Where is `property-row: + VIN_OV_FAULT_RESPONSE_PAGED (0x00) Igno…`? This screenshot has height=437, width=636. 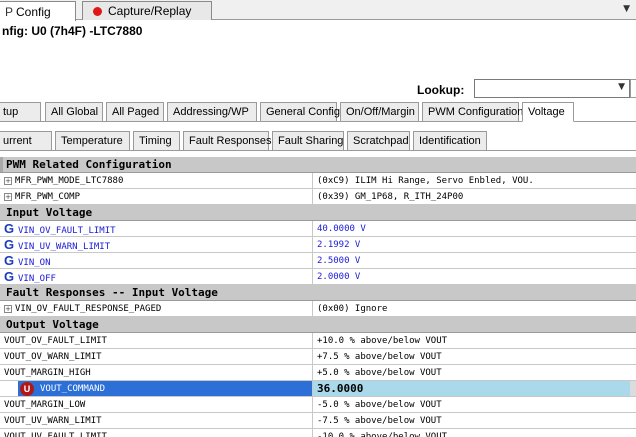
property-row: + VIN_OV_FAULT_RESPONSE_PAGED (0x00) Igno… is located at coordinates (318, 309).